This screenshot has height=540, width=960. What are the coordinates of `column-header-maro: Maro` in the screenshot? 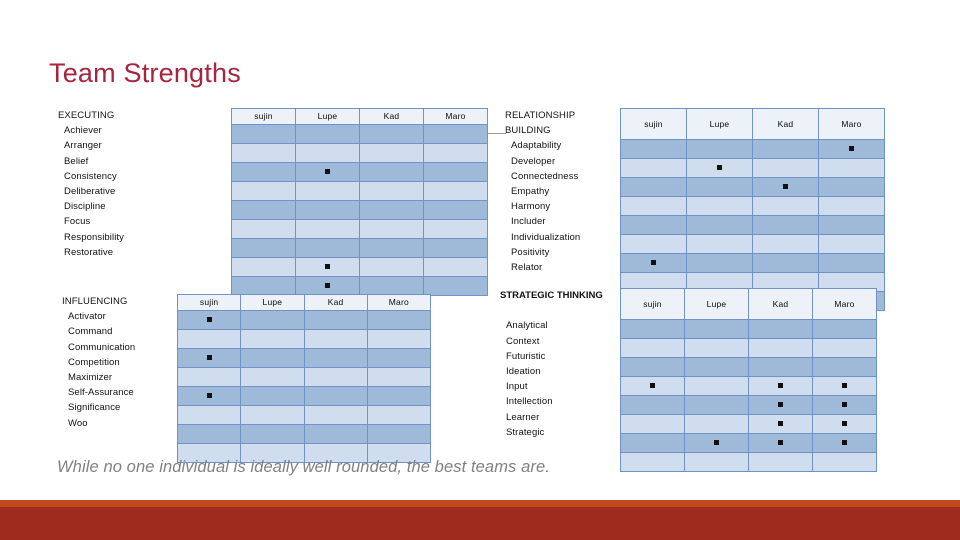 It's located at (844, 304).